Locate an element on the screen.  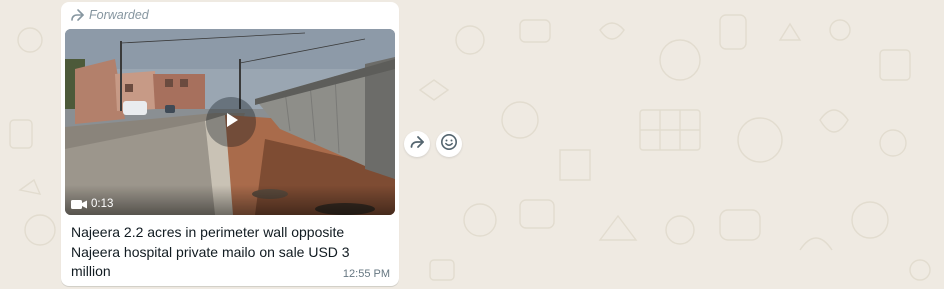
message-timestamp: 12:55 PM is located at coordinates (366, 274).